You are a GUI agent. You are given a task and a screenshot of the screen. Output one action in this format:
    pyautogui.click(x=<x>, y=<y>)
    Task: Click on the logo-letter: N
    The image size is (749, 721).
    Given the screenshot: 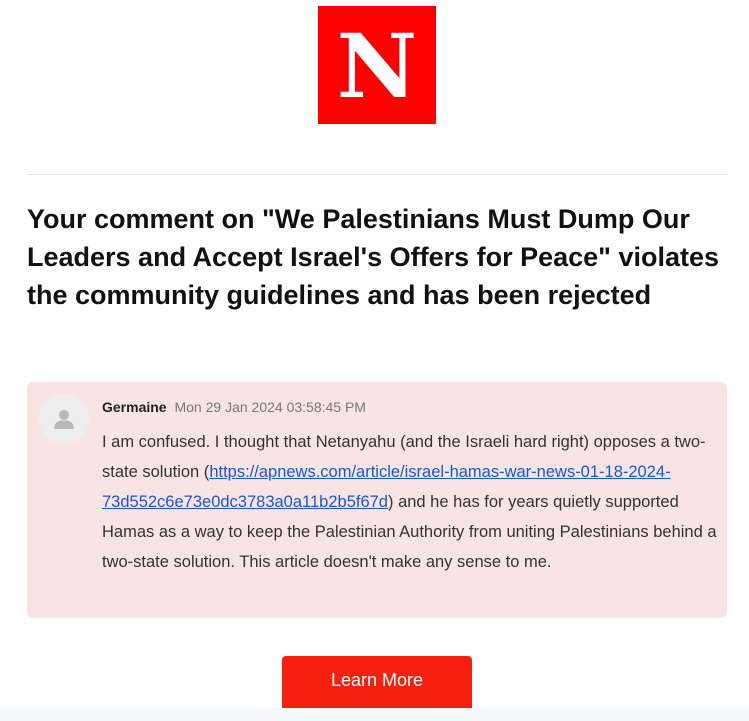 What is the action you would take?
    pyautogui.click(x=377, y=66)
    